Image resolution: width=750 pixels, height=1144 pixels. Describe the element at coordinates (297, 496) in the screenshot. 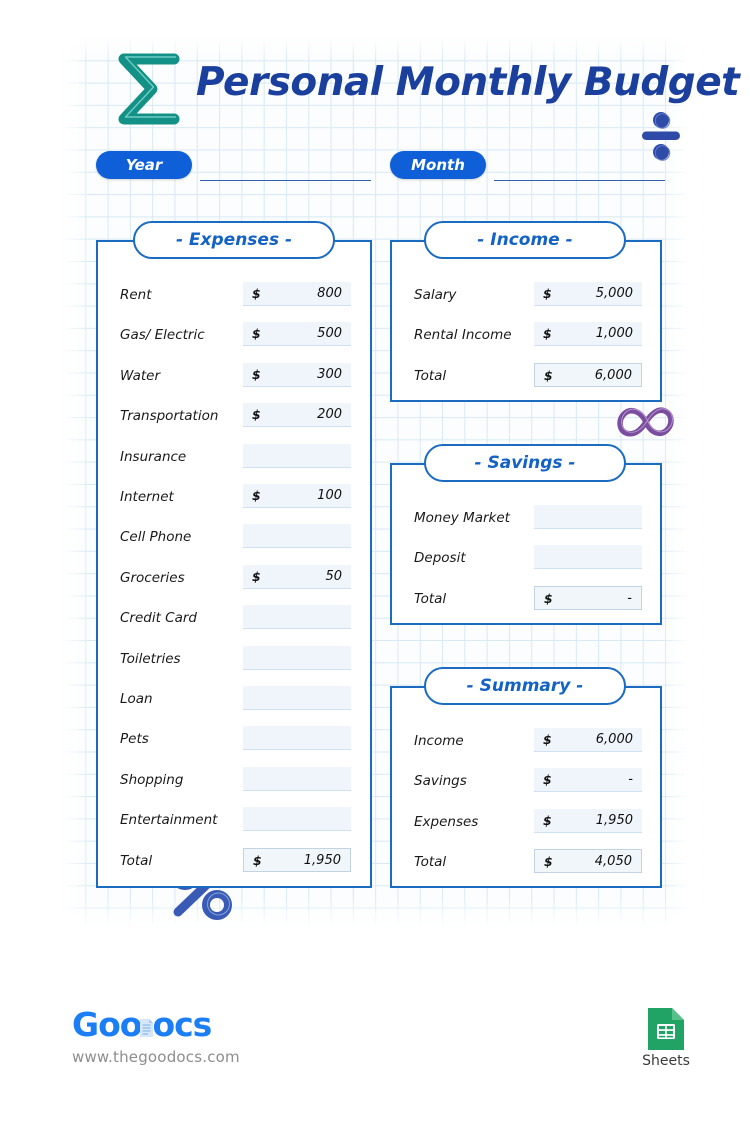

I see `amount-input: $100` at that location.